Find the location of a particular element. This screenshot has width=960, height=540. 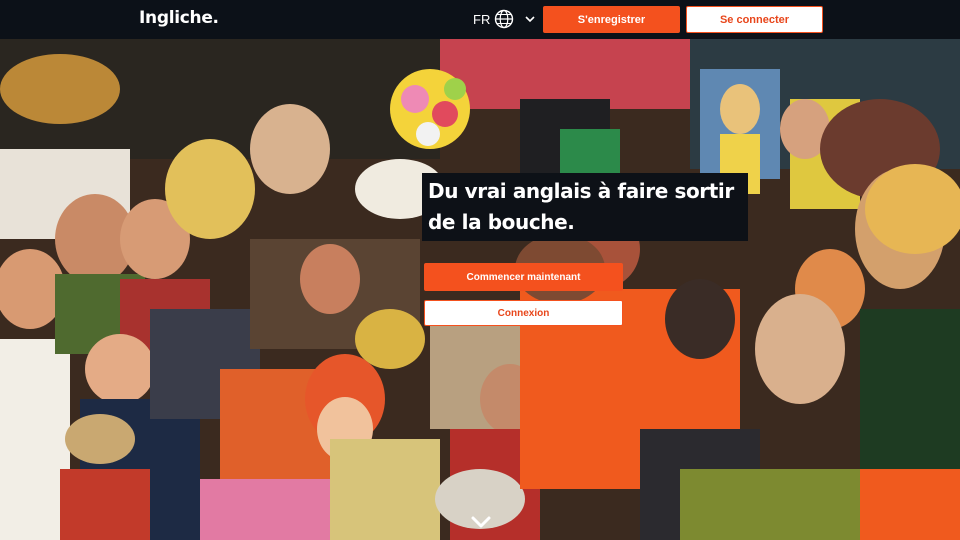

logo: Ingliche. is located at coordinates (179, 18).